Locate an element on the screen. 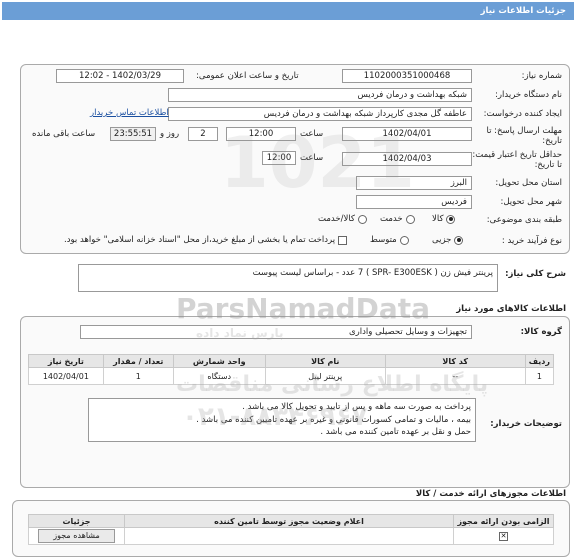 This screenshot has width=576, height=557. page-title-bar: جزئیات اطلاعات نیاز is located at coordinates (288, 11).